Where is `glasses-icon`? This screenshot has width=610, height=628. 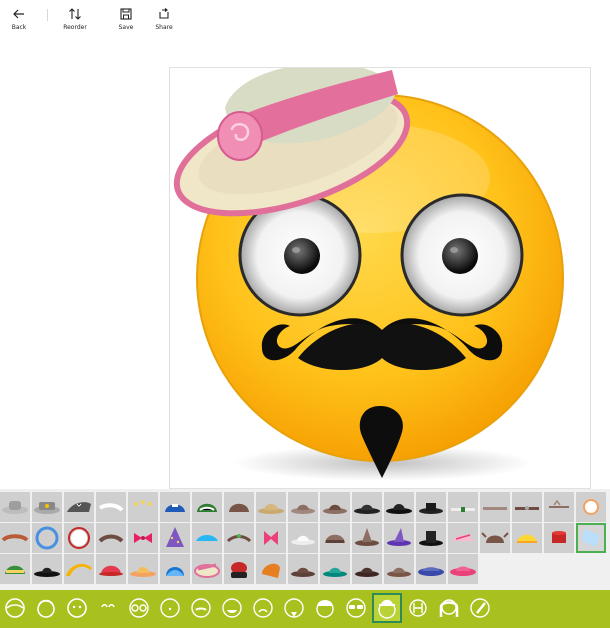 glasses-icon is located at coordinates (356, 608).